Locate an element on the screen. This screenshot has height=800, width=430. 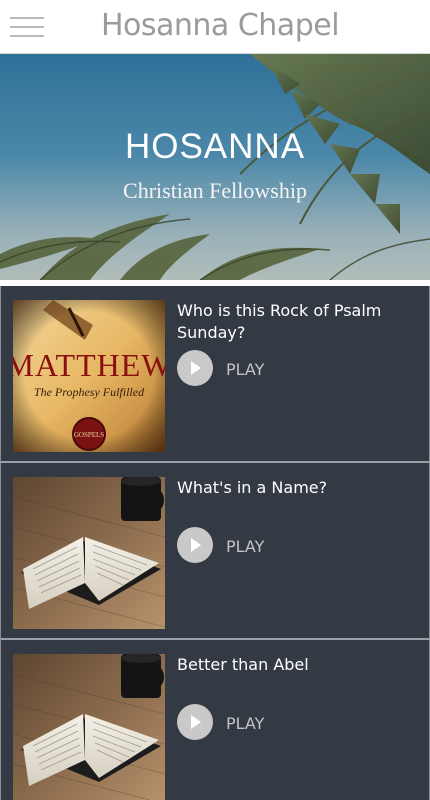
thumbnail-badge: GOSPELS is located at coordinates (89, 435).